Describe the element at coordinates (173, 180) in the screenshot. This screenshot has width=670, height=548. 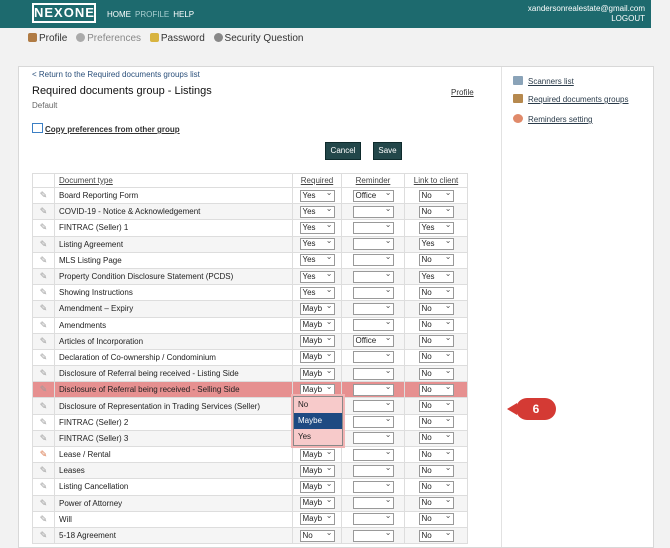
I see `col-document-type: Document type` at that location.